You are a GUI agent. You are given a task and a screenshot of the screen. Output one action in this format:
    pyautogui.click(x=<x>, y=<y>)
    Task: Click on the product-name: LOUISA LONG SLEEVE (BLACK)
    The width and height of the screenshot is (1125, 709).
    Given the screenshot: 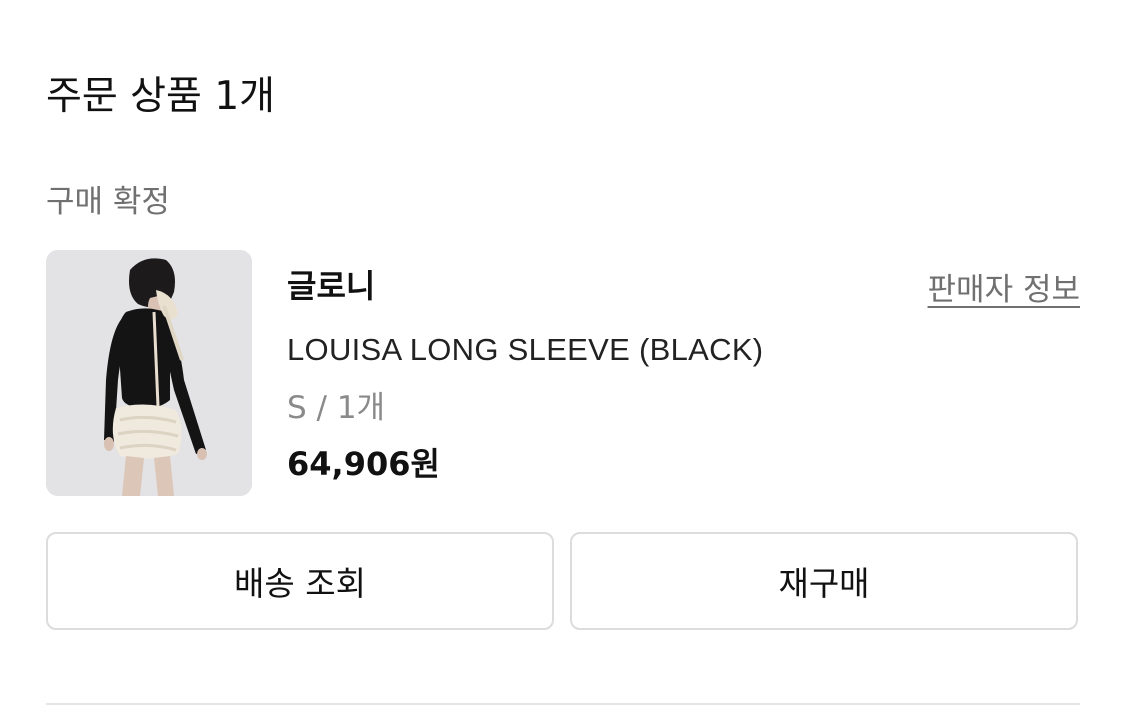 What is the action you would take?
    pyautogui.click(x=525, y=350)
    